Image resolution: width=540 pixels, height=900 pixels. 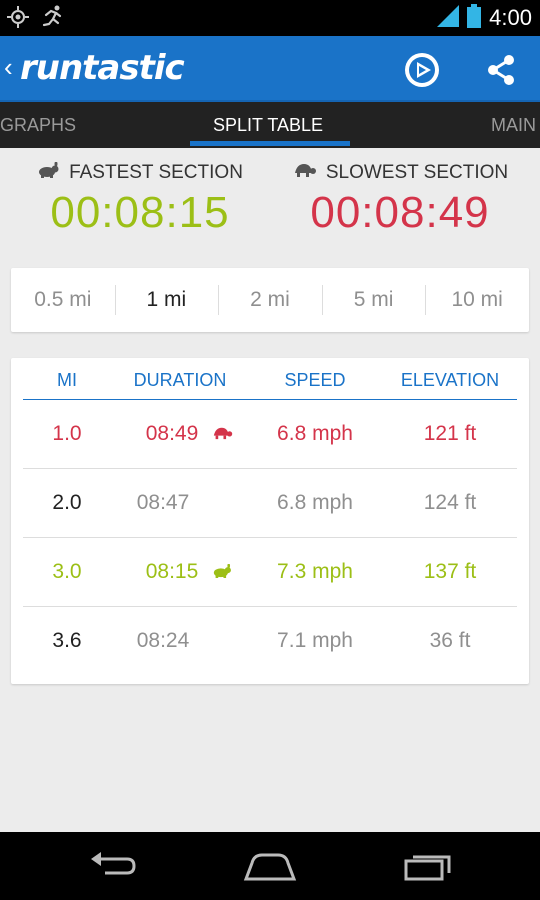 What do you see at coordinates (67, 640) in the screenshot?
I see `cell-mi: 3.6` at bounding box center [67, 640].